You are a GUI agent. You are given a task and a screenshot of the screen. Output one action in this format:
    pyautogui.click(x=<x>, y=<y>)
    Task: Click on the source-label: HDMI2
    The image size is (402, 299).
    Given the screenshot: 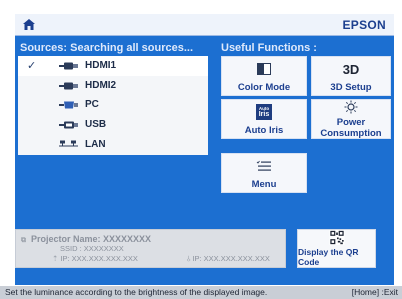 What is the action you would take?
    pyautogui.click(x=101, y=85)
    